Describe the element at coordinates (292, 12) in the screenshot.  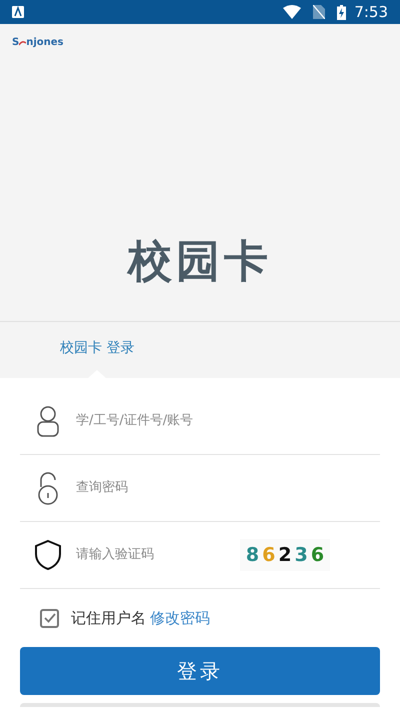
I see `wifi-icon` at that location.